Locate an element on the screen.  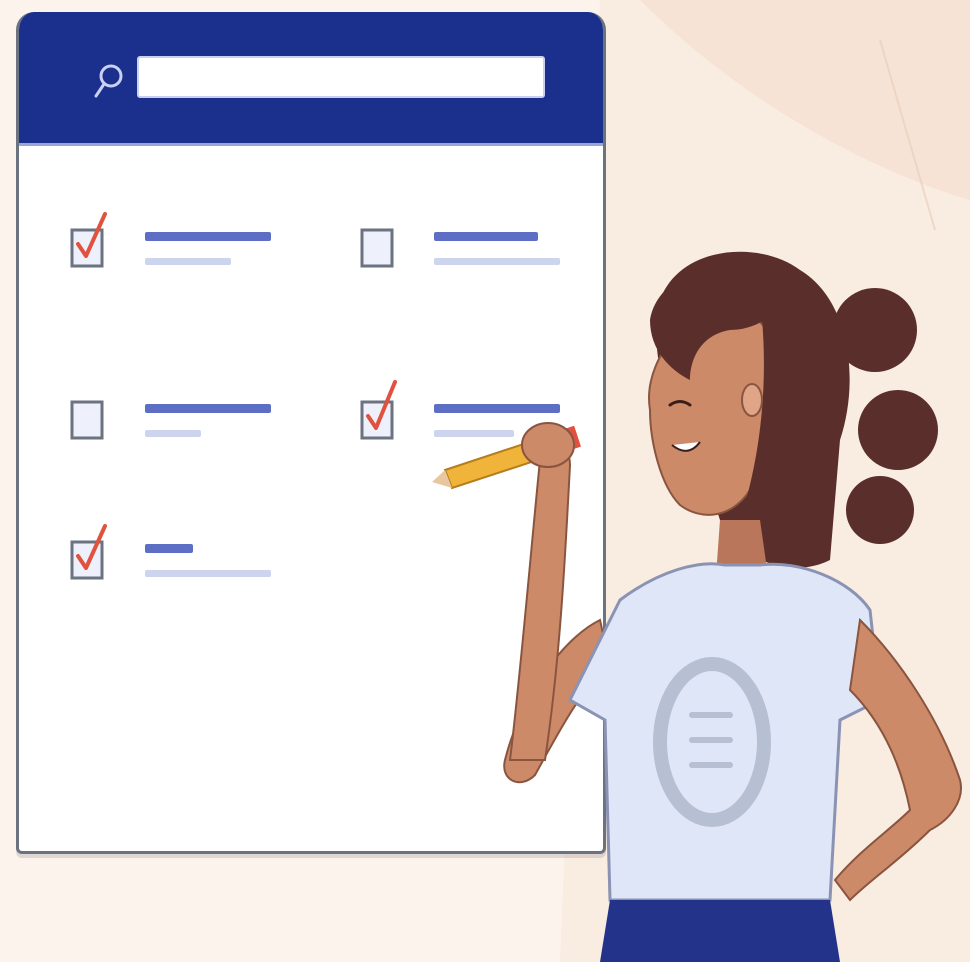
jeans is located at coordinates (720, 931).